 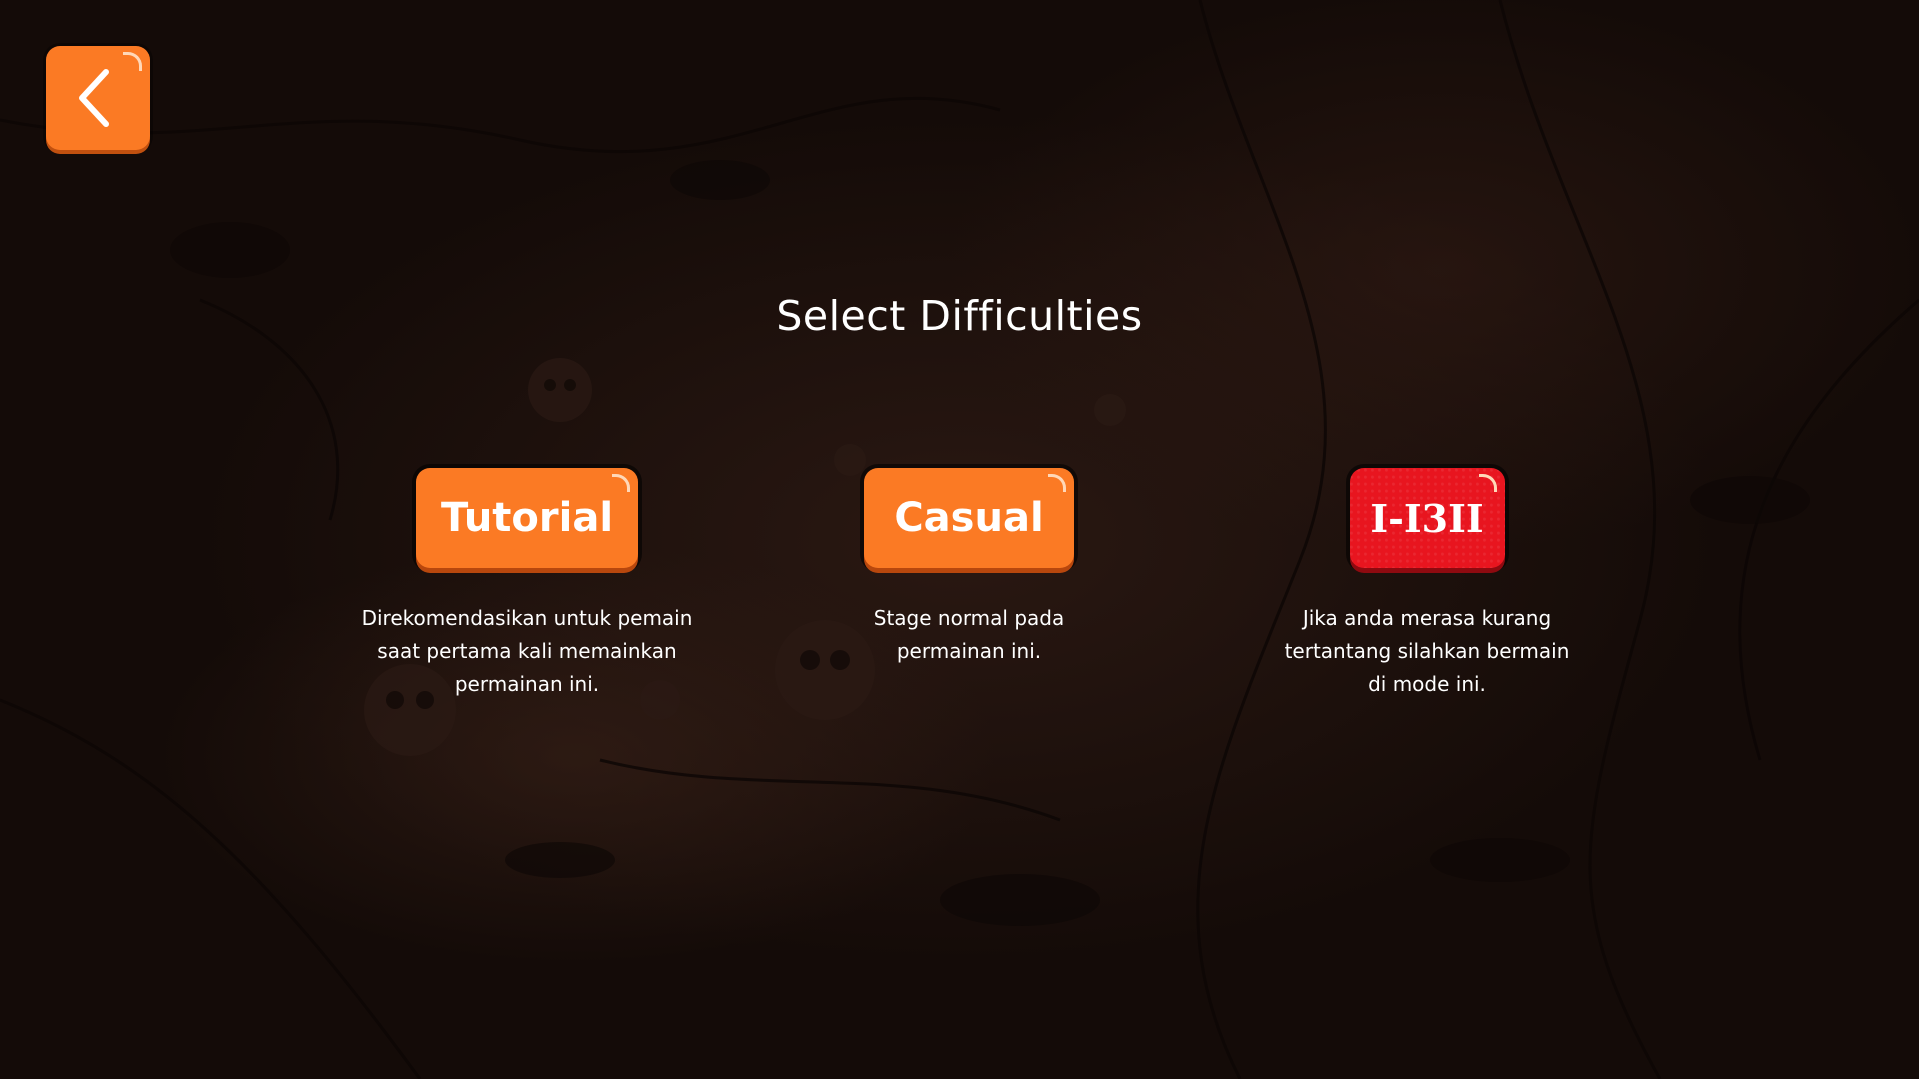 What do you see at coordinates (959, 316) in the screenshot?
I see `page-title: Select Difficulties` at bounding box center [959, 316].